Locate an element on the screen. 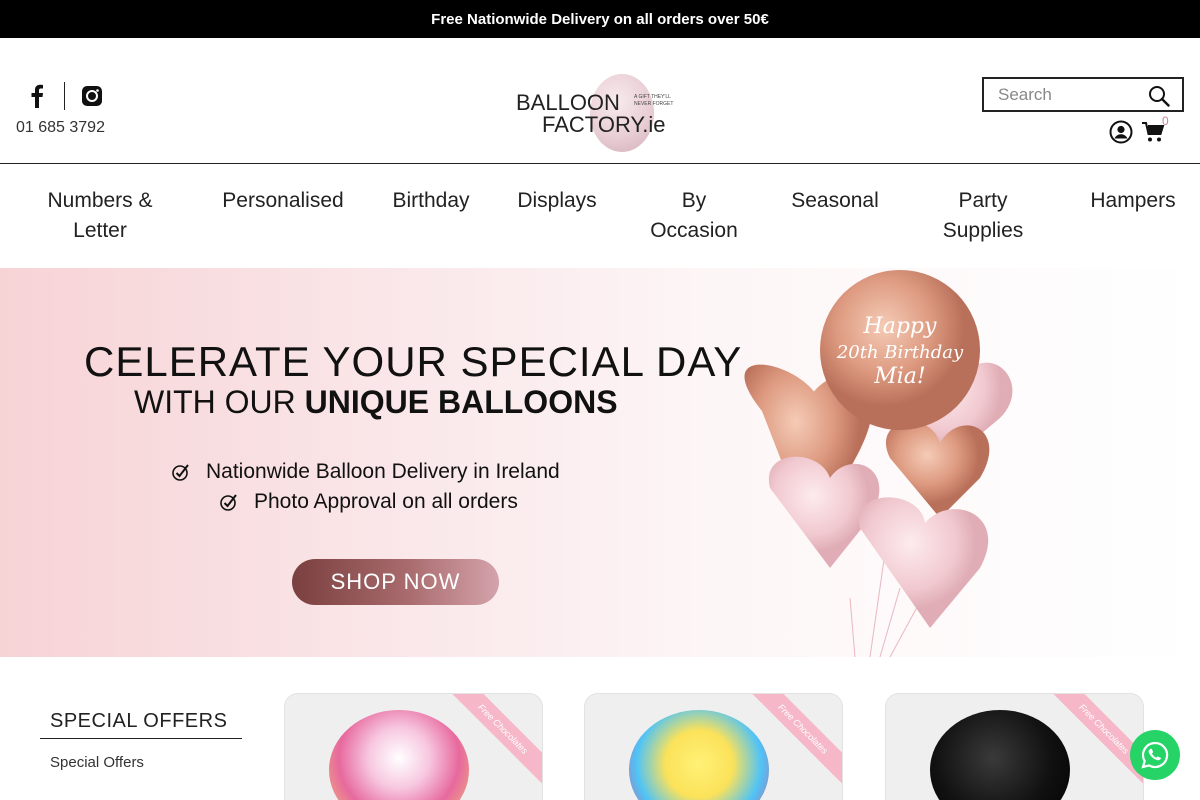  hero-feature-approval-text: Photo Approval on all orders is located at coordinates (386, 501).